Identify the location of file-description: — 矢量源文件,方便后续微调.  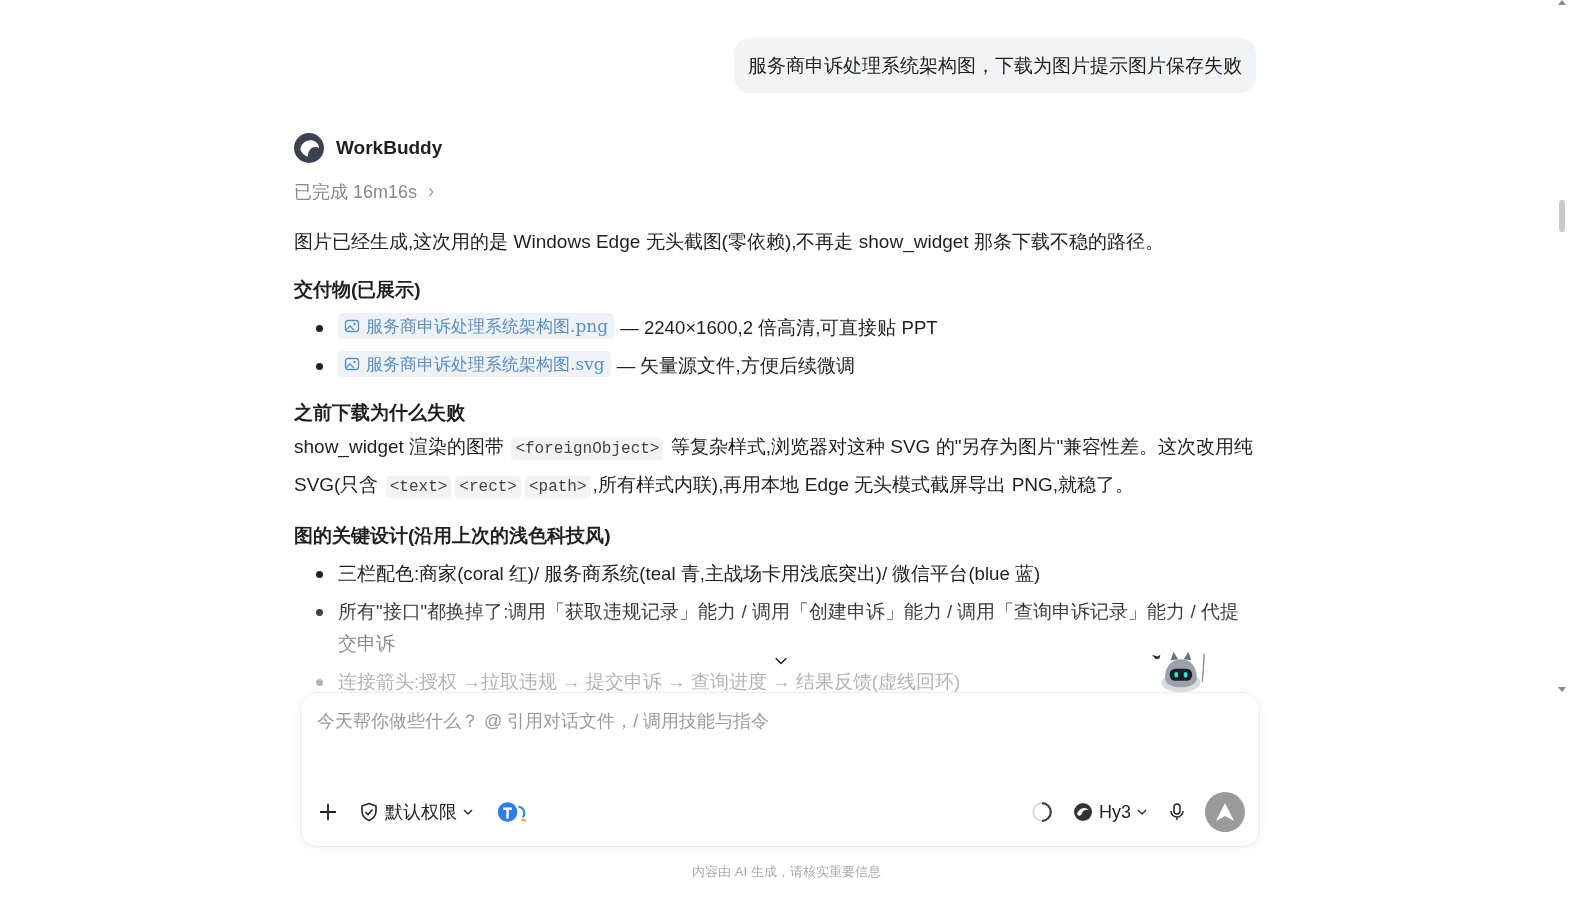
(735, 365).